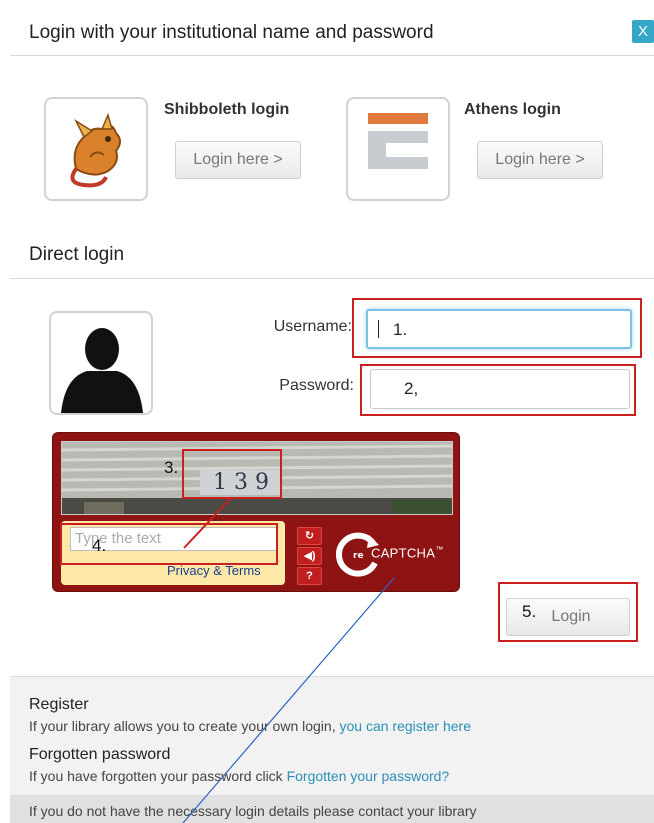 This screenshot has height=823, width=654. What do you see at coordinates (102, 370) in the screenshot?
I see `user-silhouette-icon` at bounding box center [102, 370].